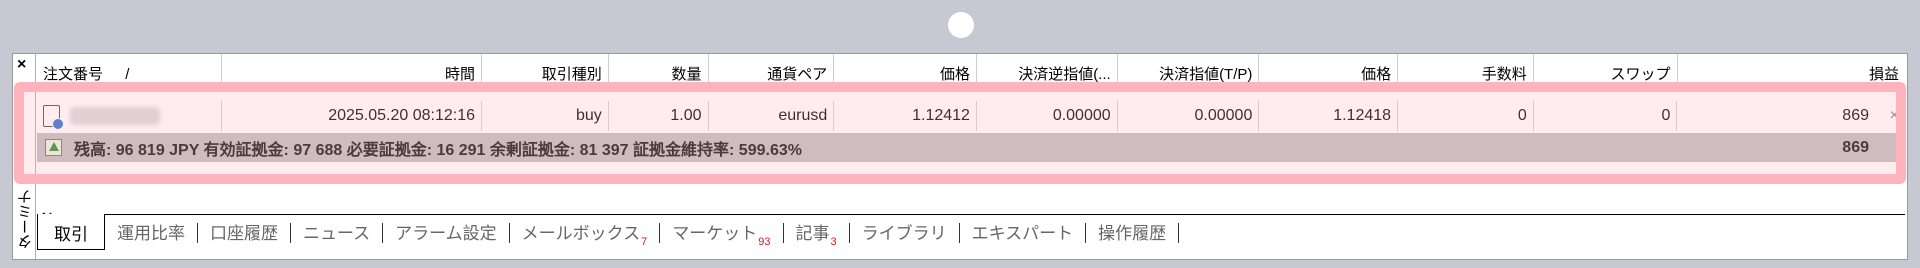  Describe the element at coordinates (904, 229) in the screenshot. I see `tab-library: ライブラリ` at that location.